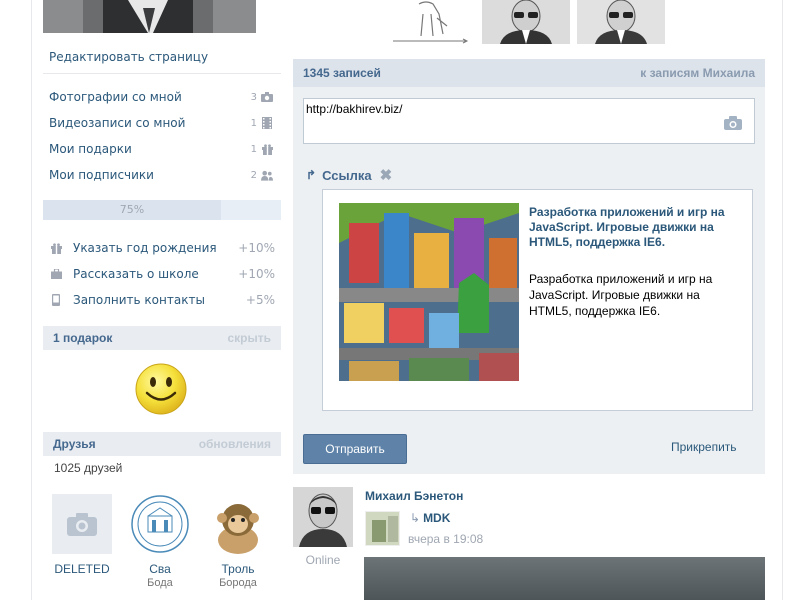 The width and height of the screenshot is (796, 600). Describe the element at coordinates (90, 149) in the screenshot. I see `menu-item-label: Мои подарки` at that location.